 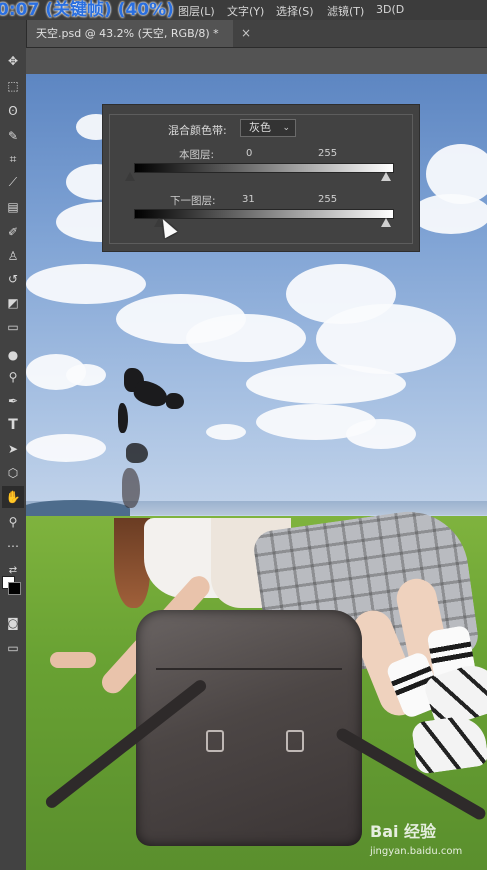 I want to click on menu-filter: 滤镜(T), so click(x=345, y=11).